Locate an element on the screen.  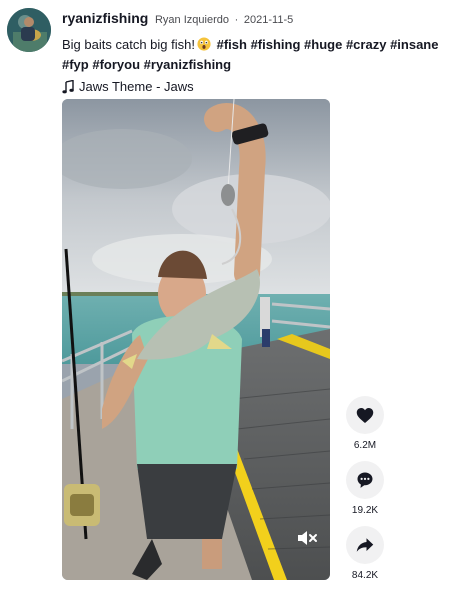
hashtag: #insane is located at coordinates (414, 44).